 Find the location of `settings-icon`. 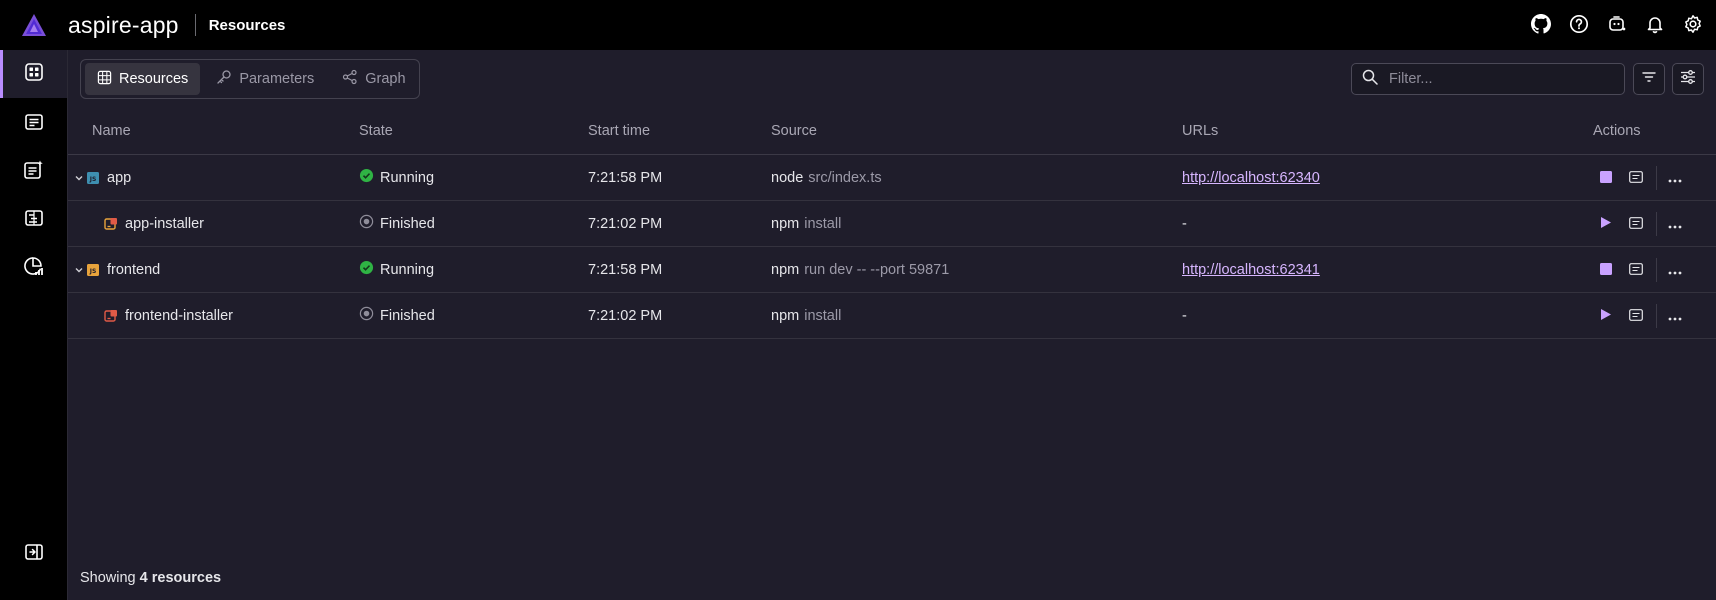

settings-icon is located at coordinates (1693, 24).